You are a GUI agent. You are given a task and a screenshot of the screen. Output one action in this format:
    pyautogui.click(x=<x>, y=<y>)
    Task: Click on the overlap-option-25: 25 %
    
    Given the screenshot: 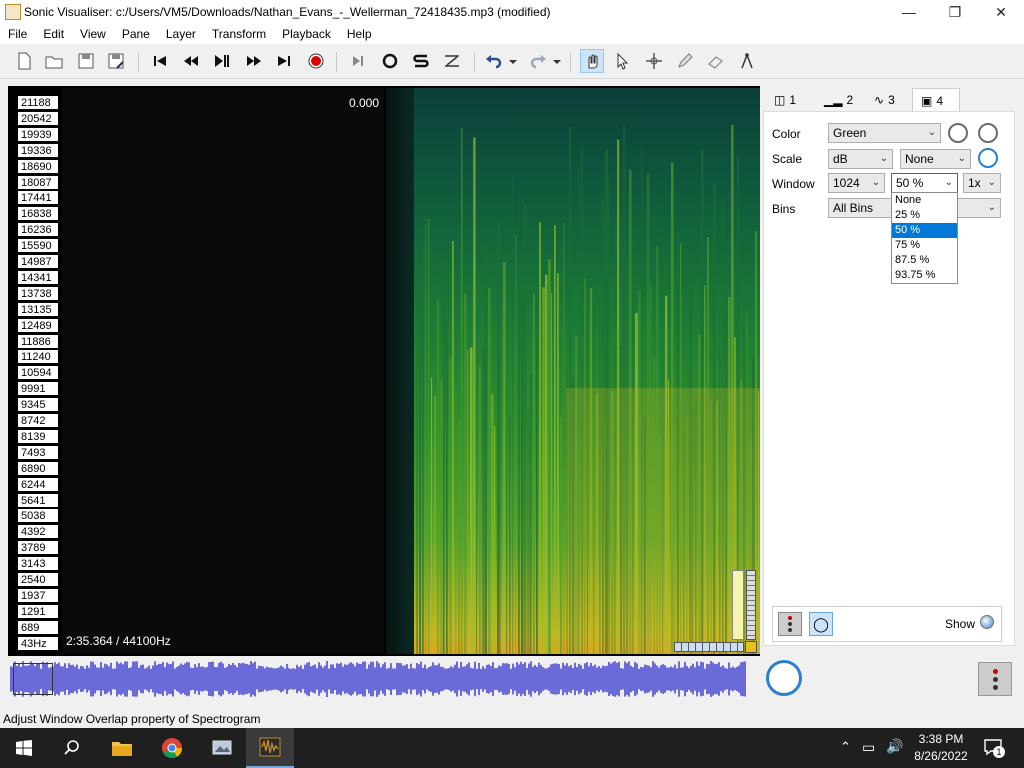 What is the action you would take?
    pyautogui.click(x=924, y=215)
    